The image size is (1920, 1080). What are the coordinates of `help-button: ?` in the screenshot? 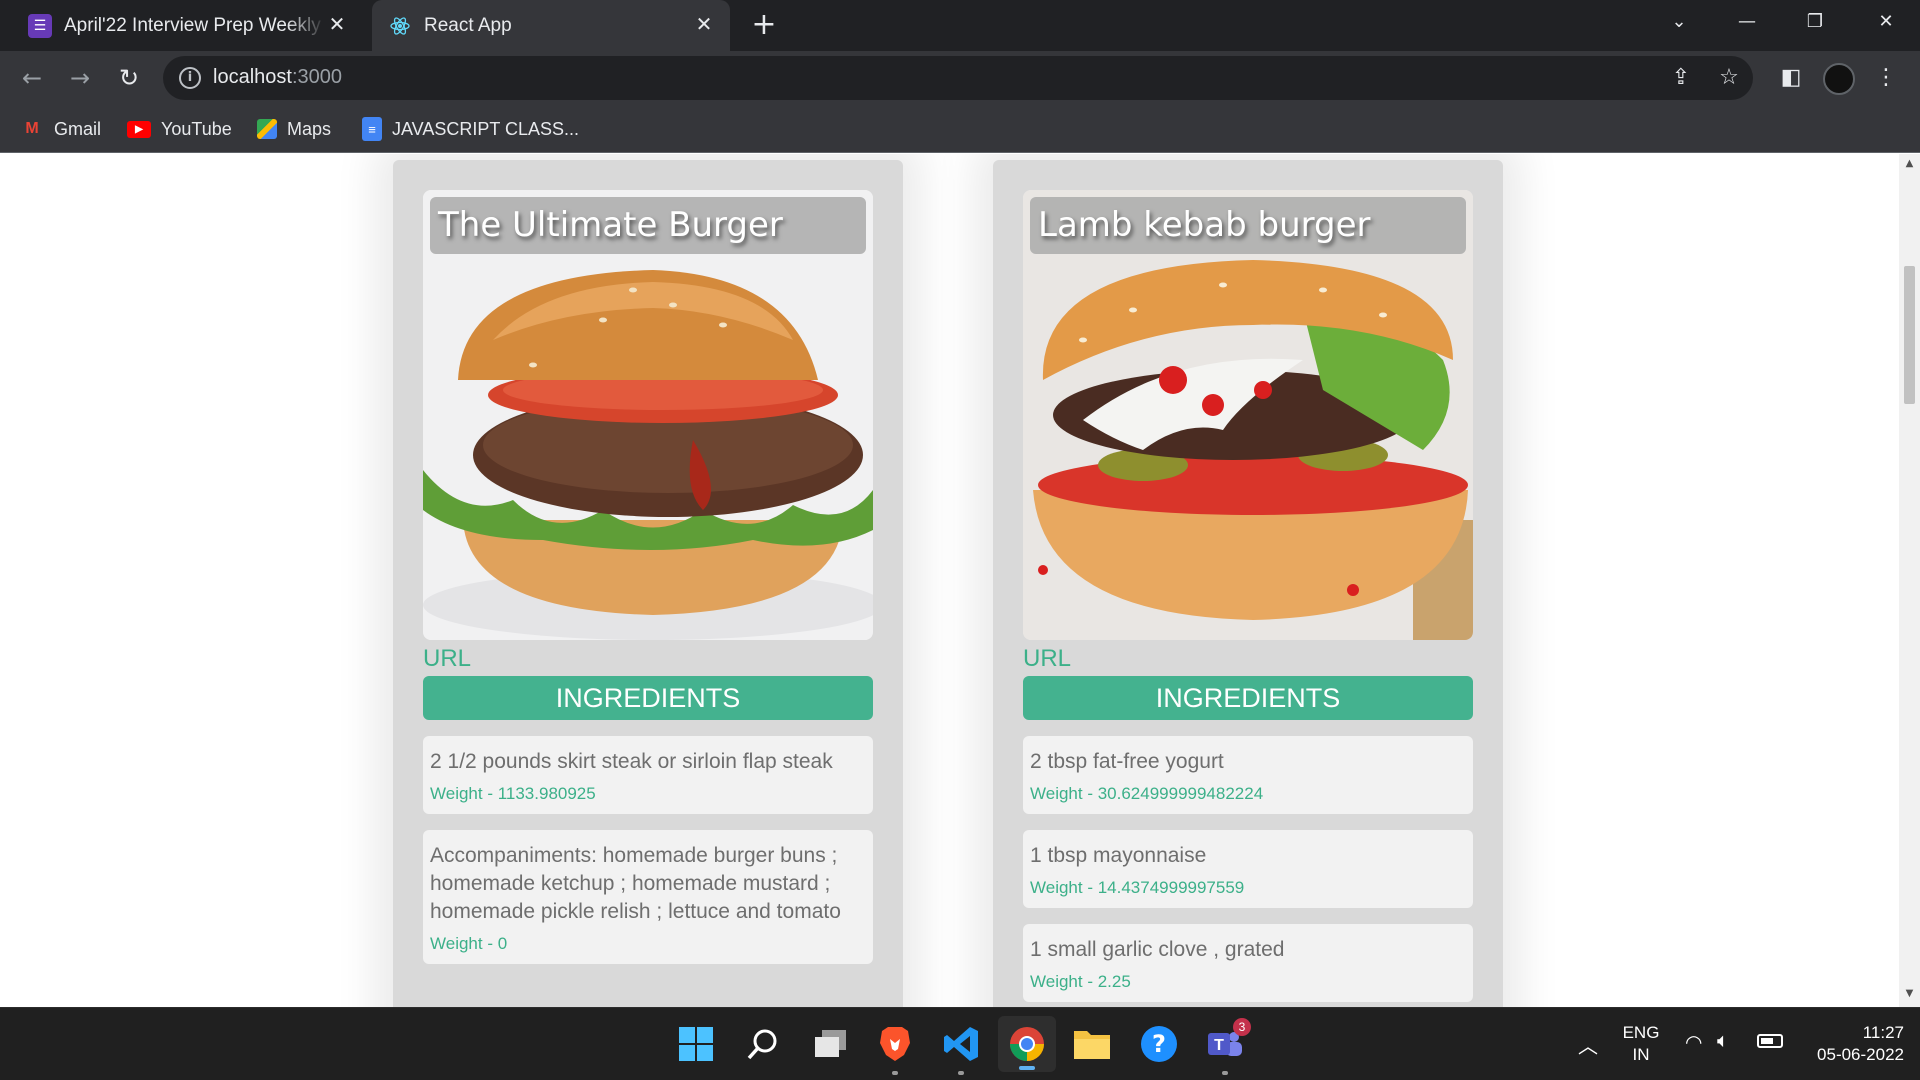 It's located at (1159, 1044).